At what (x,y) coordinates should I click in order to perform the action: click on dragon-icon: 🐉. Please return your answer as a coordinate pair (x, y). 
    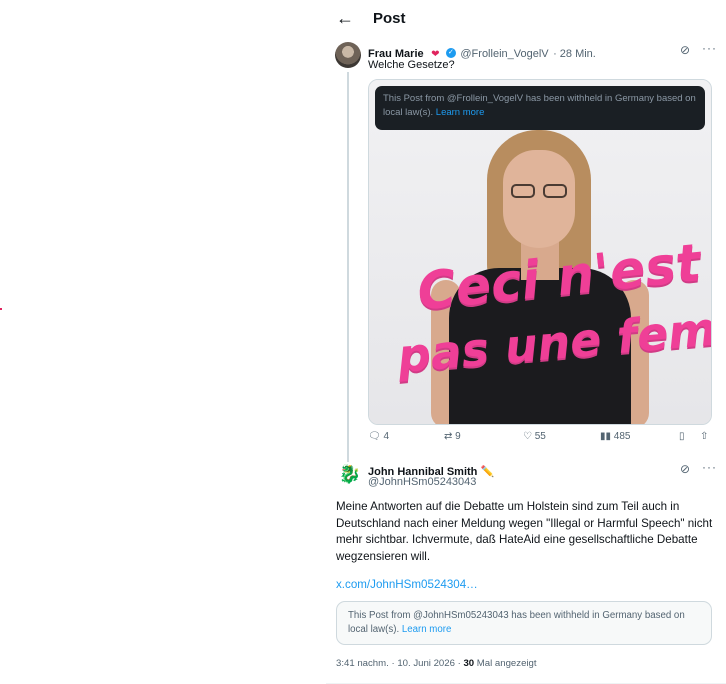
    Looking at the image, I should click on (350, 474).